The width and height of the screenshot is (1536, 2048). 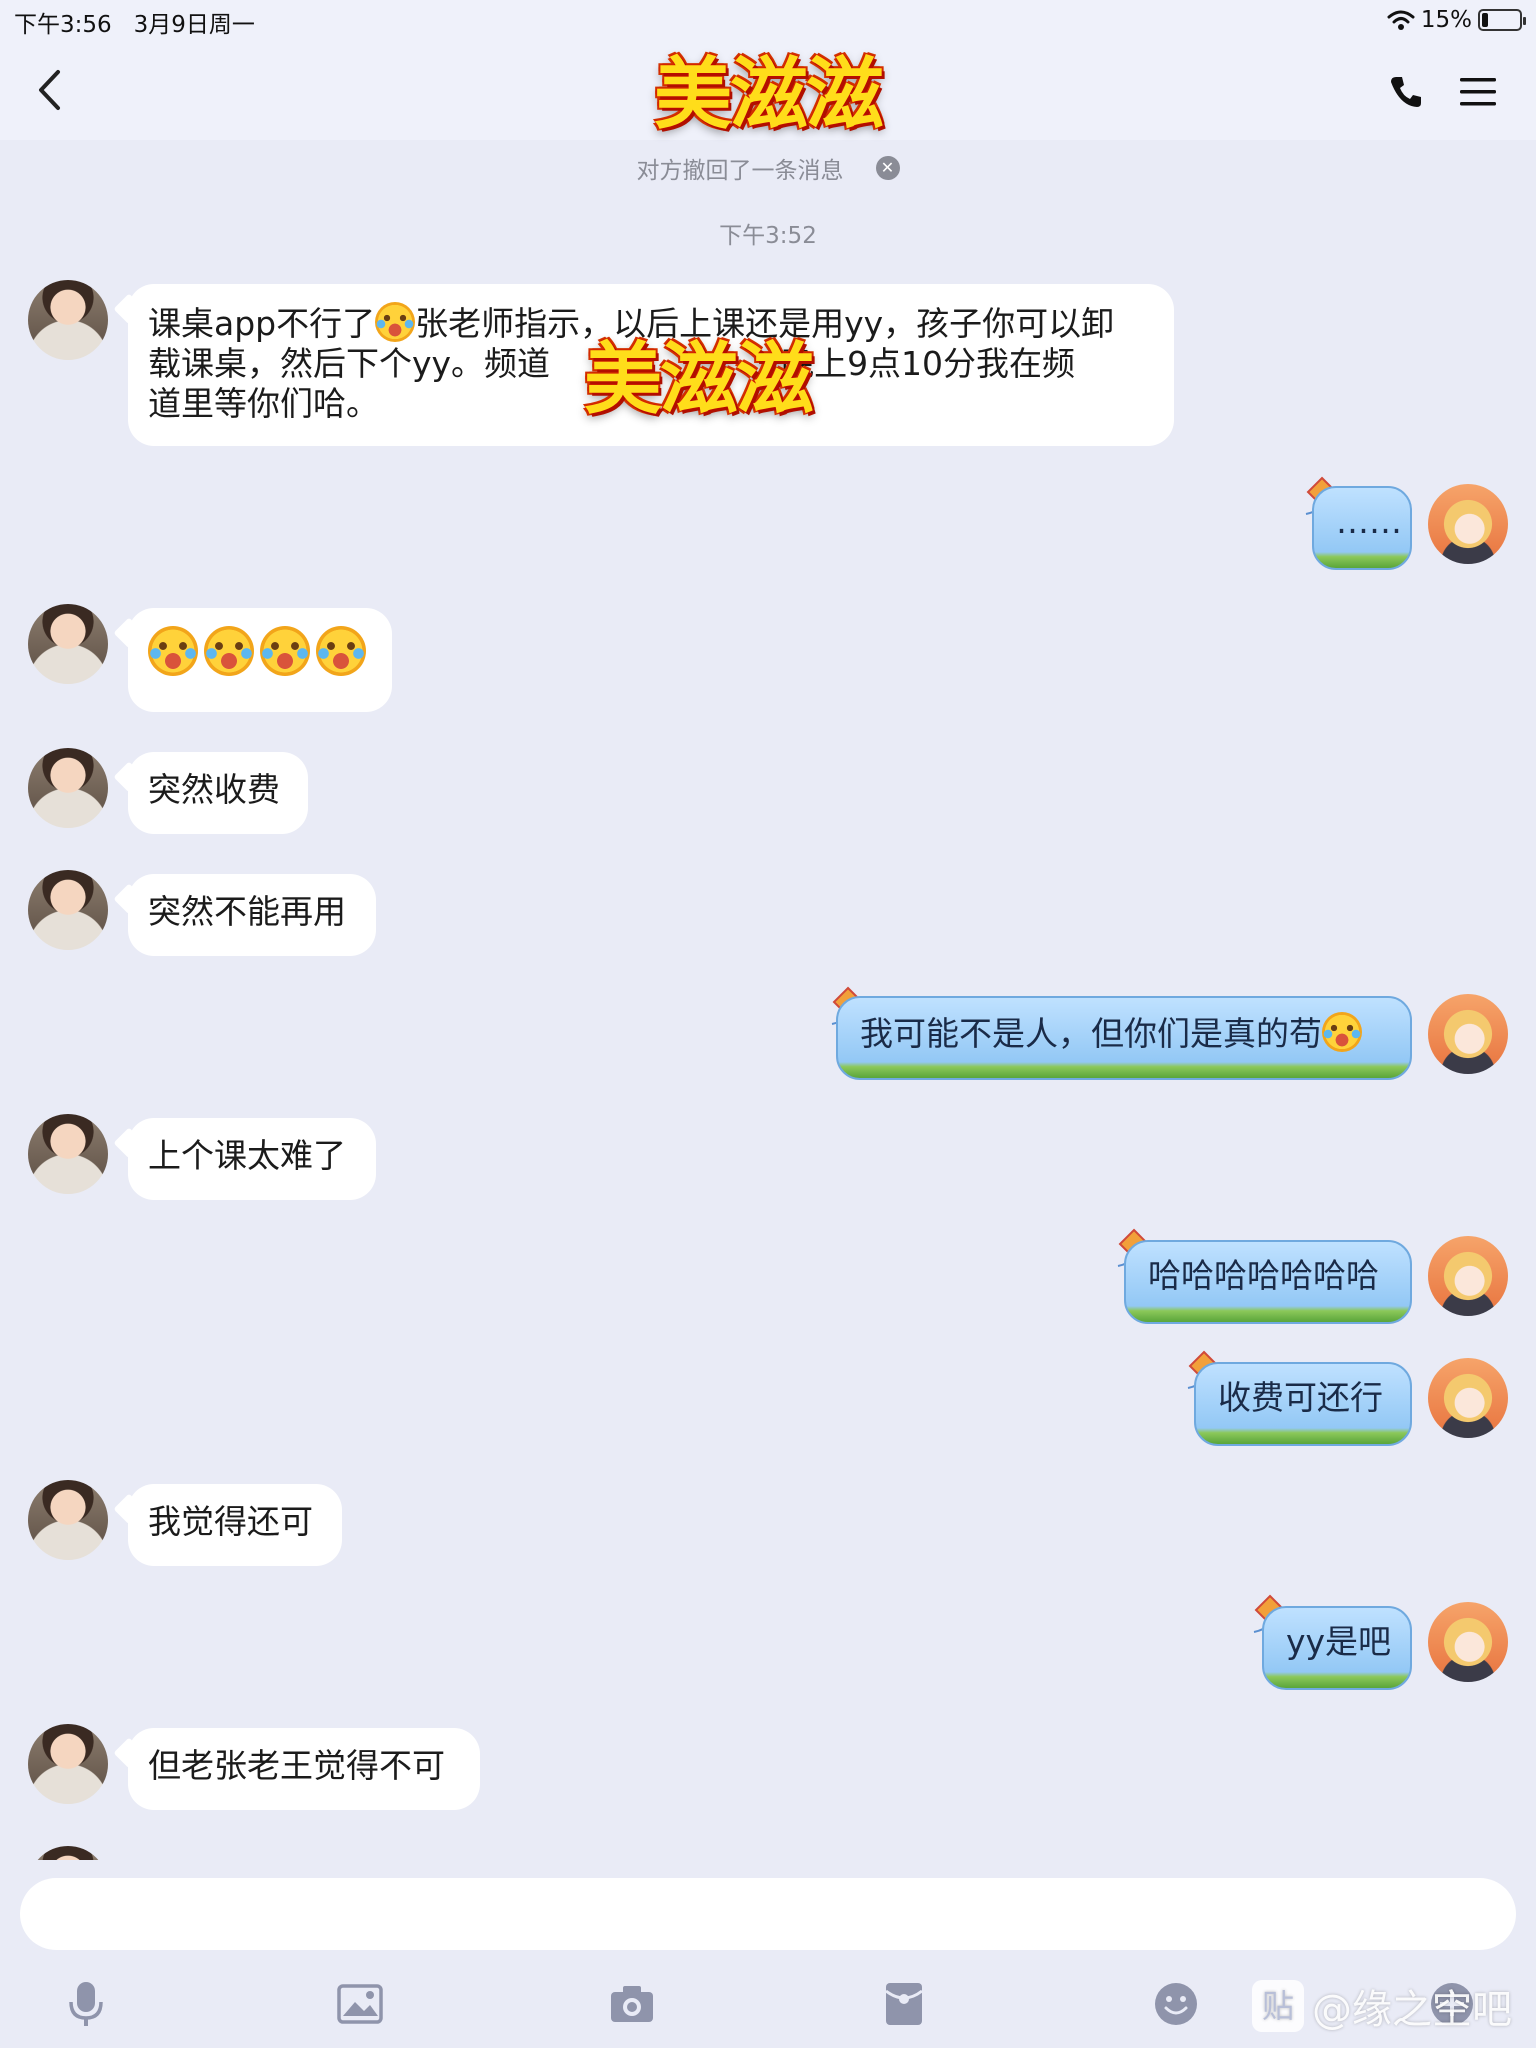 I want to click on message-bubble-incoming: 上个课太难了, so click(x=252, y=1159).